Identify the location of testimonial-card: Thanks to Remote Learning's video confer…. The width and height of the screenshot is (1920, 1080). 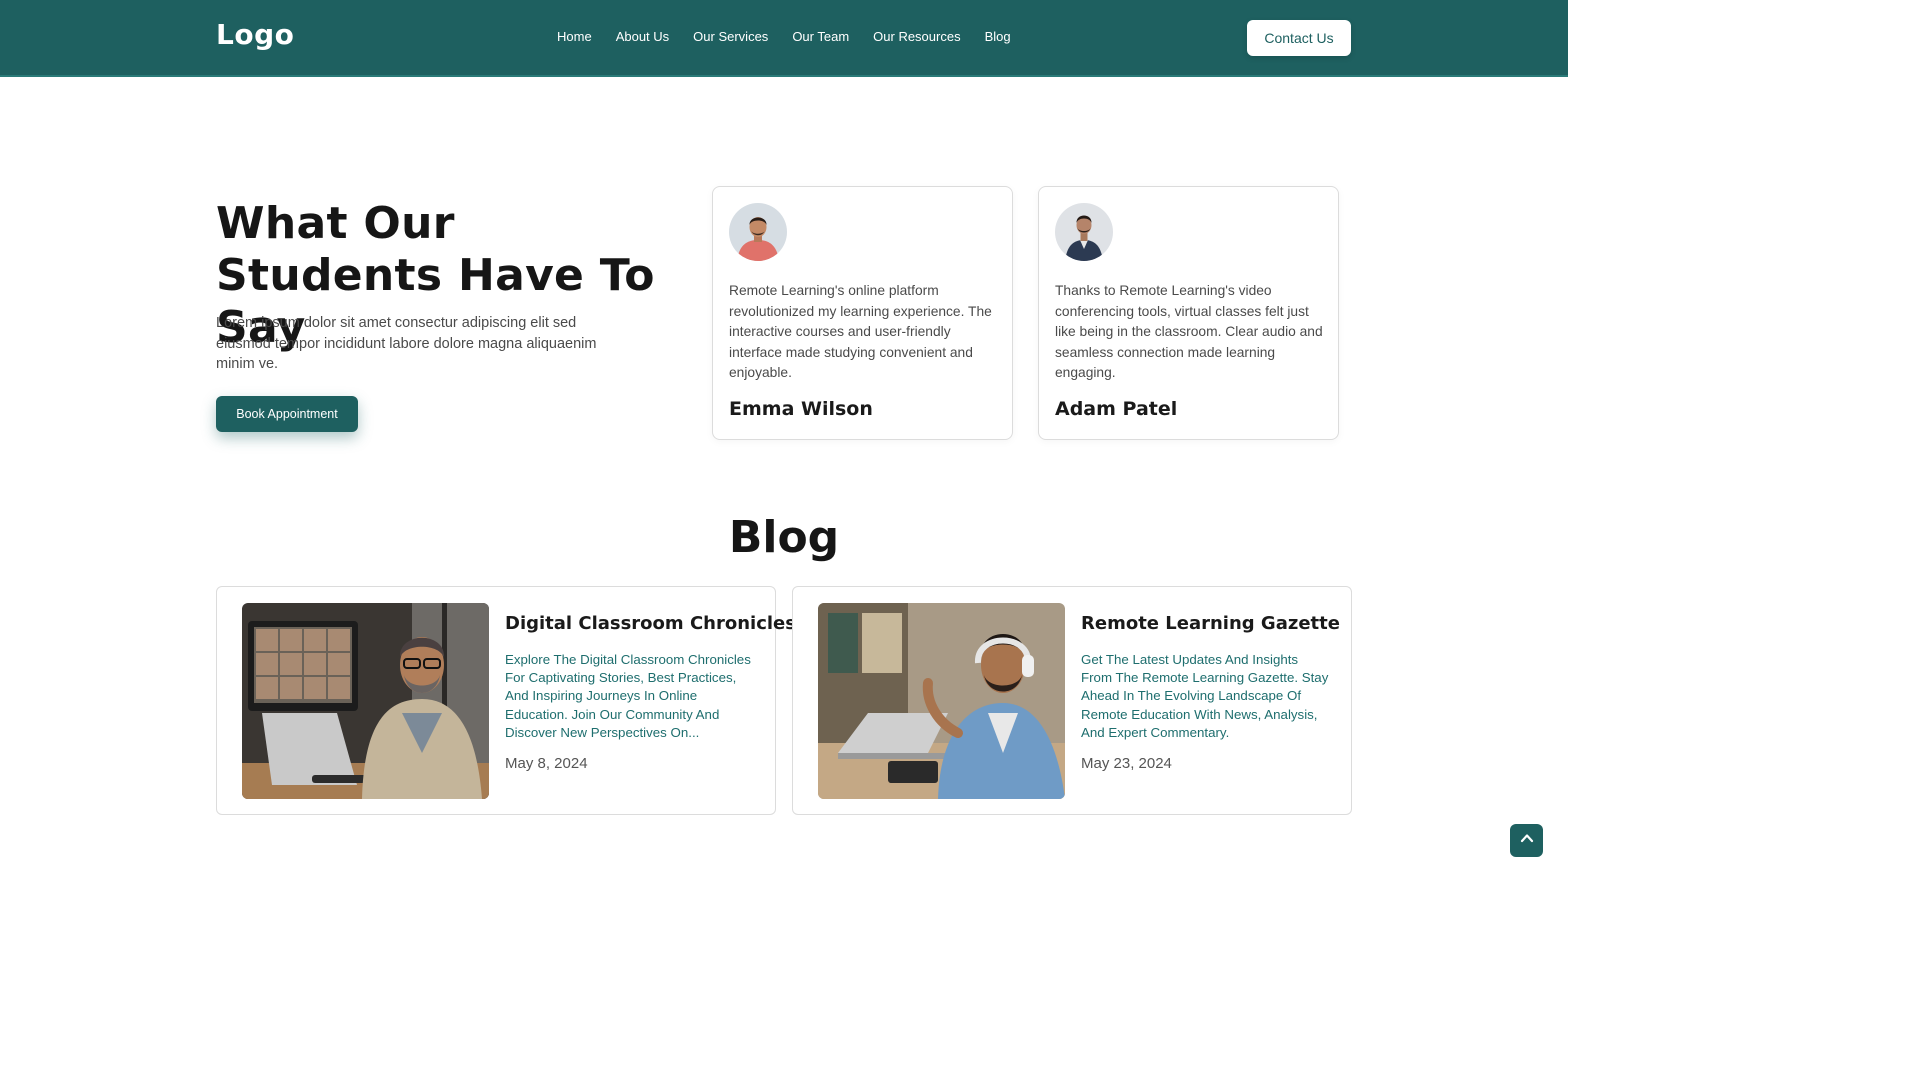
(1188, 313).